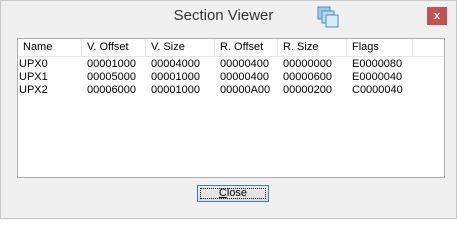 This screenshot has width=457, height=240. Describe the element at coordinates (111, 90) in the screenshot. I see `cell-v-offset: 00006000` at that location.